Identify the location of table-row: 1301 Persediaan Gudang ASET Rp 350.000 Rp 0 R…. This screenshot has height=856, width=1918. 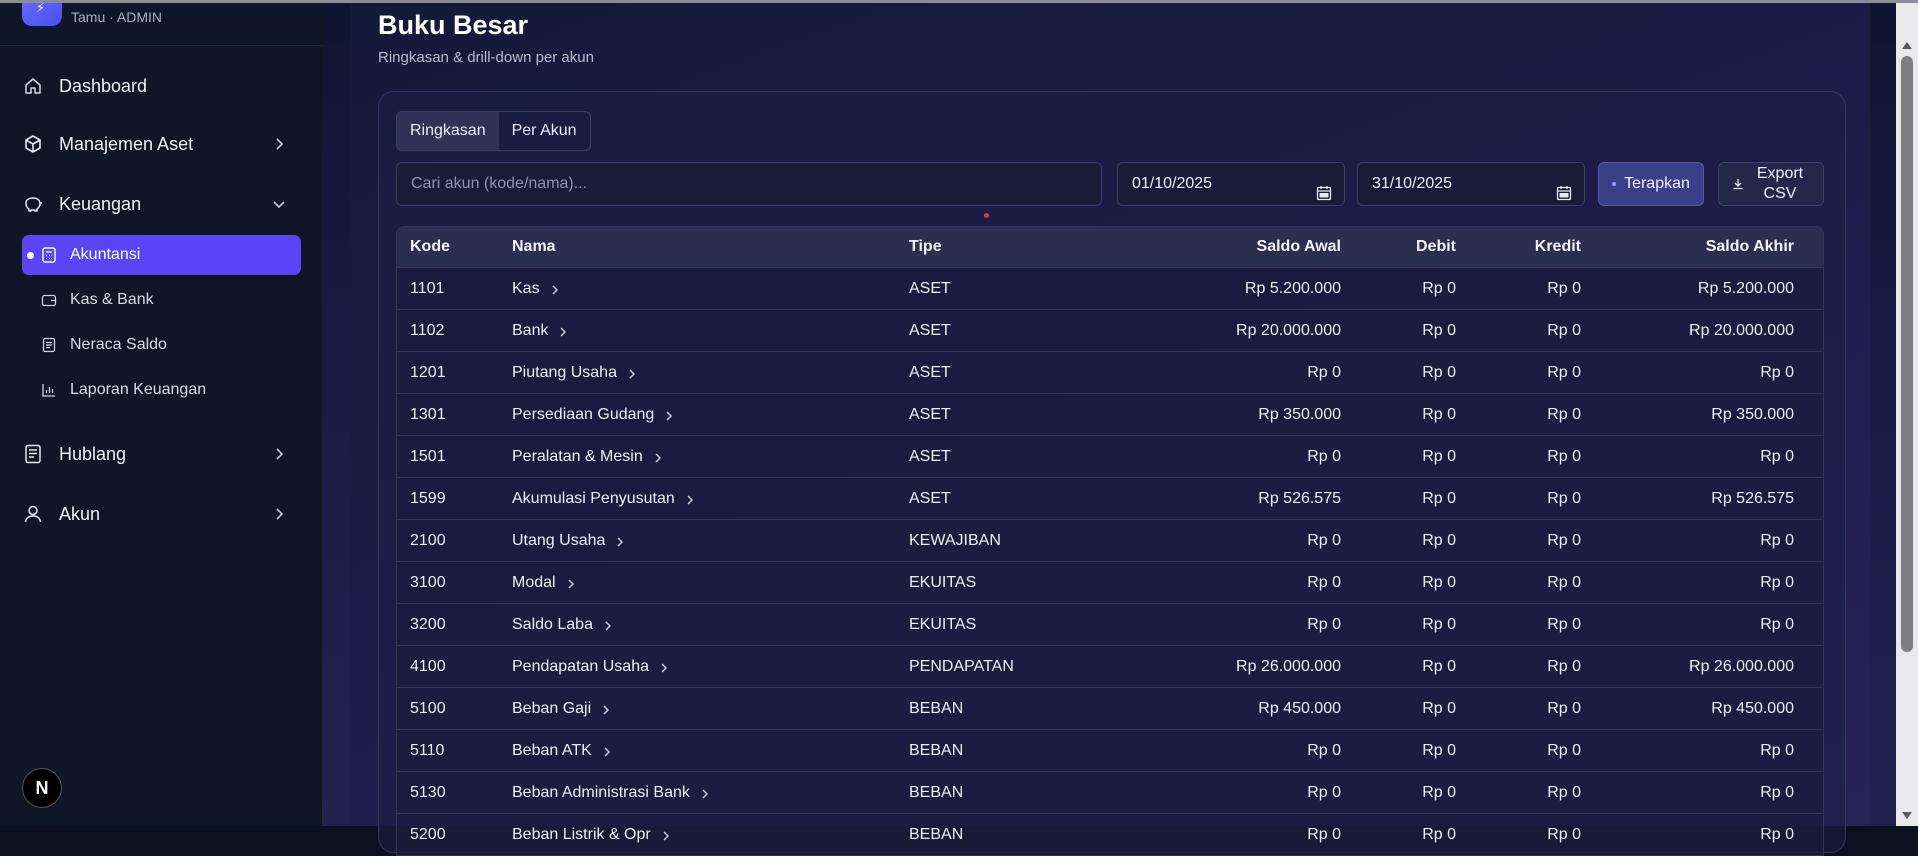
(1110, 414).